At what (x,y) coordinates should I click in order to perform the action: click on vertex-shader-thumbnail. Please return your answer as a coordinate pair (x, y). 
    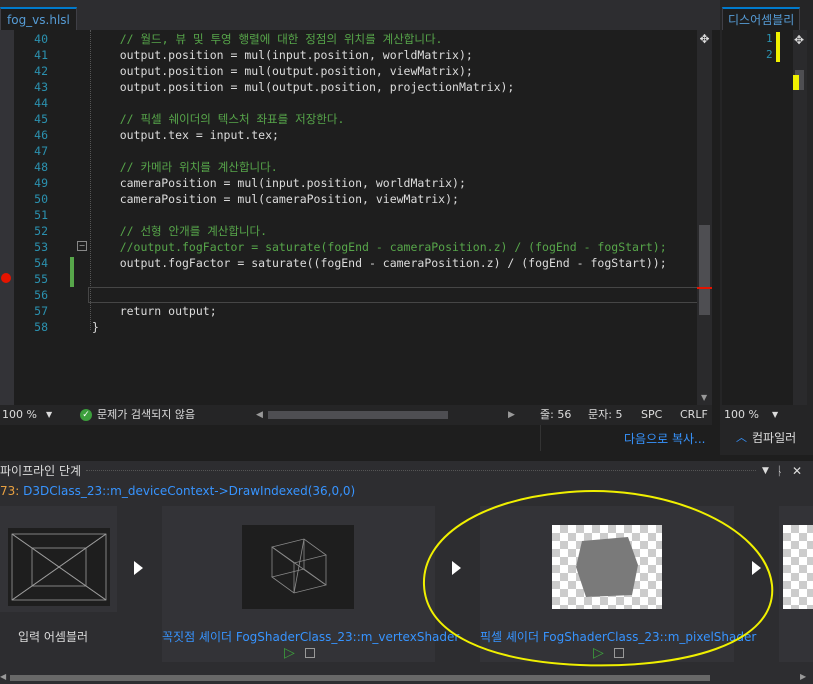
    Looking at the image, I should click on (298, 567).